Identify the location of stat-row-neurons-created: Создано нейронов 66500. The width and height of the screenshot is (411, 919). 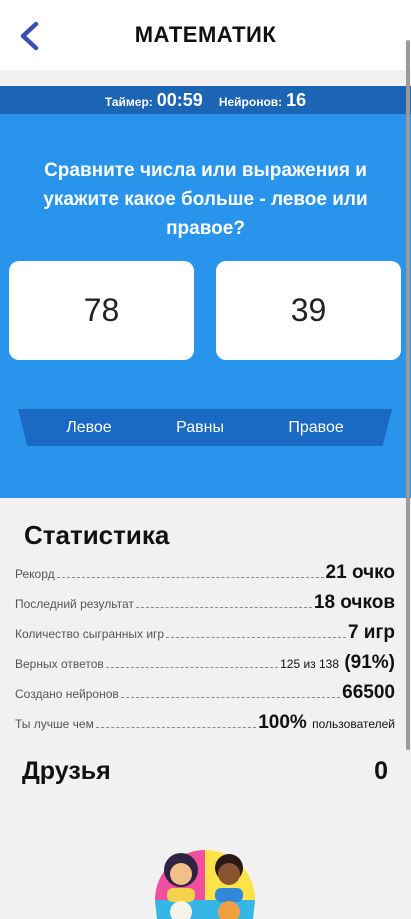
(205, 692).